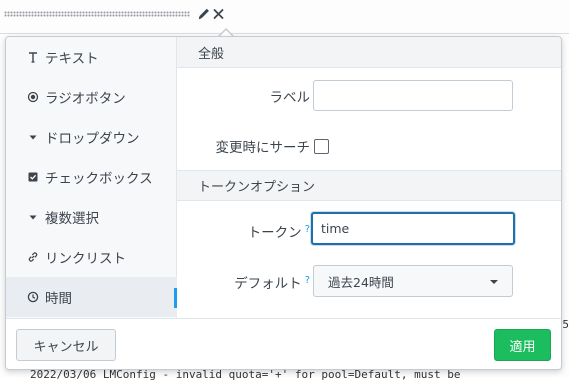  Describe the element at coordinates (219, 14) in the screenshot. I see `close-icon` at that location.